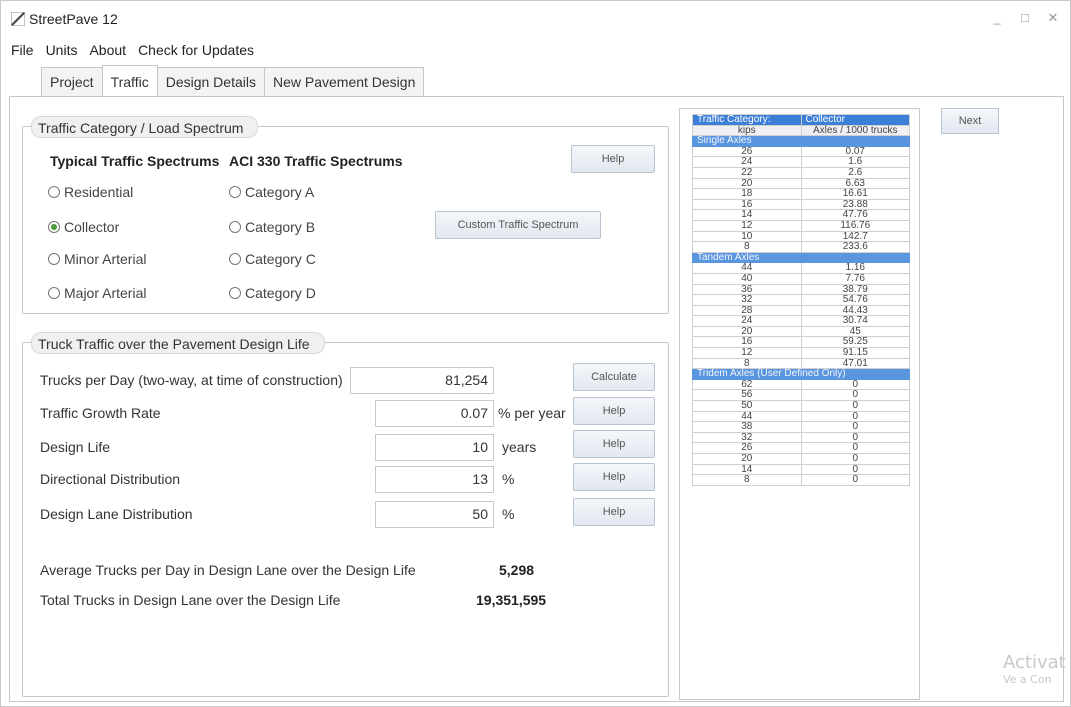 Image resolution: width=1071 pixels, height=707 pixels. Describe the element at coordinates (434, 447) in the screenshot. I see `design-life-input: 10` at that location.